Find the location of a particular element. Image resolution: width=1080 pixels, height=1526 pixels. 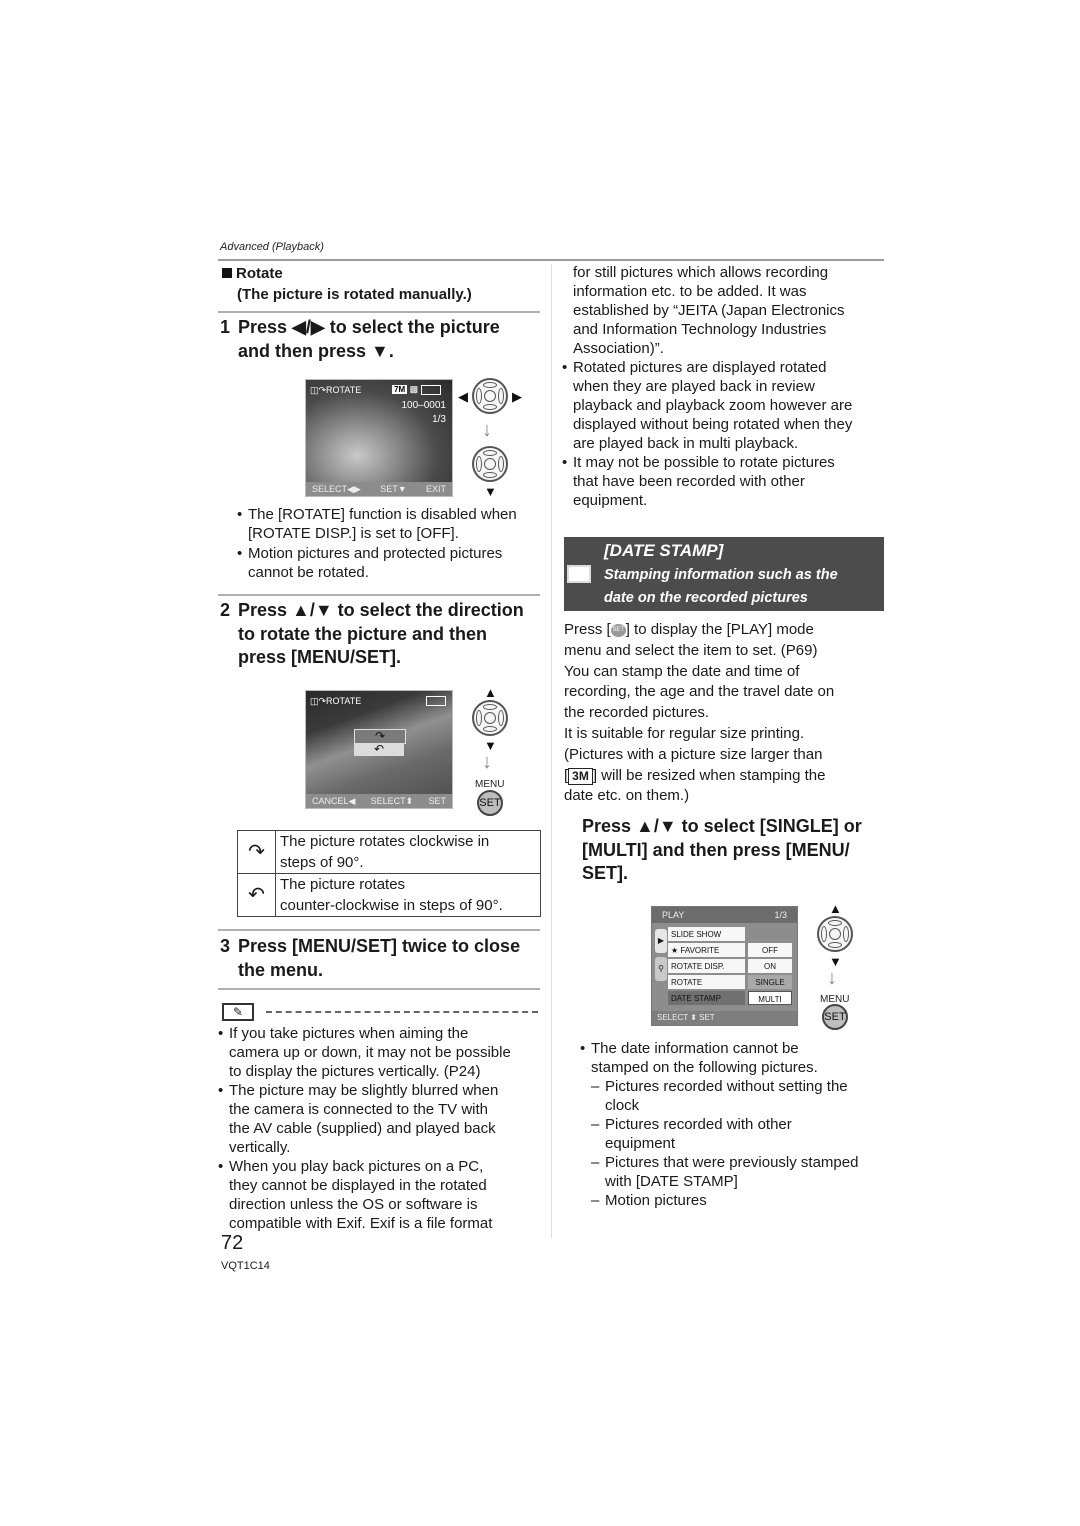

rotate-subtitle: (The picture is rotated manually.) is located at coordinates (354, 294).